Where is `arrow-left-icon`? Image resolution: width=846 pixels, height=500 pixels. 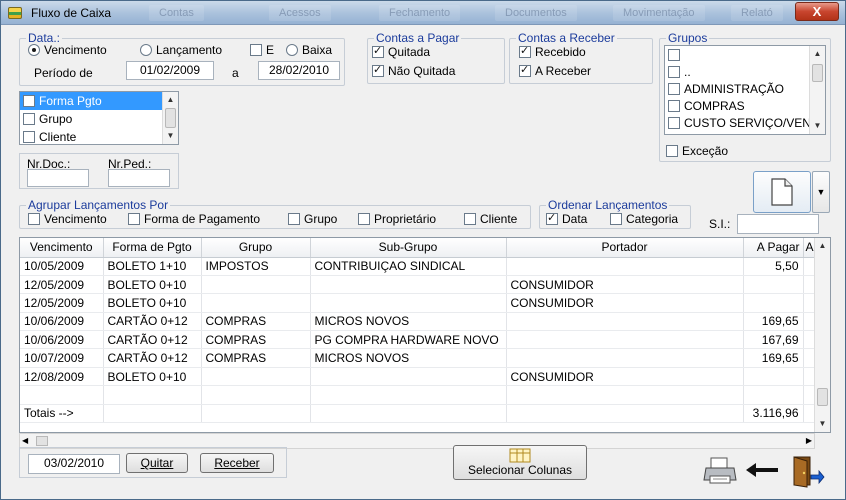
arrow-left-icon is located at coordinates (762, 470).